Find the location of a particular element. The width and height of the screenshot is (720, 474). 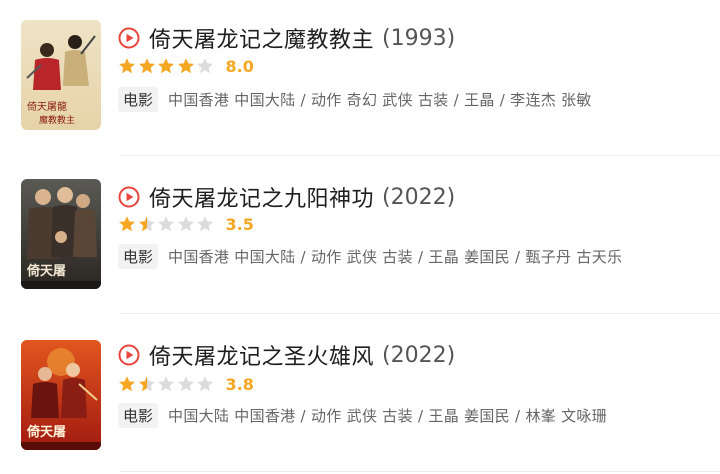

movie-meta: 中国大陆 中国香港 / 动作 武侠 古装 / 王晶 姜国民 / 林峯 文咏珊 is located at coordinates (388, 415).